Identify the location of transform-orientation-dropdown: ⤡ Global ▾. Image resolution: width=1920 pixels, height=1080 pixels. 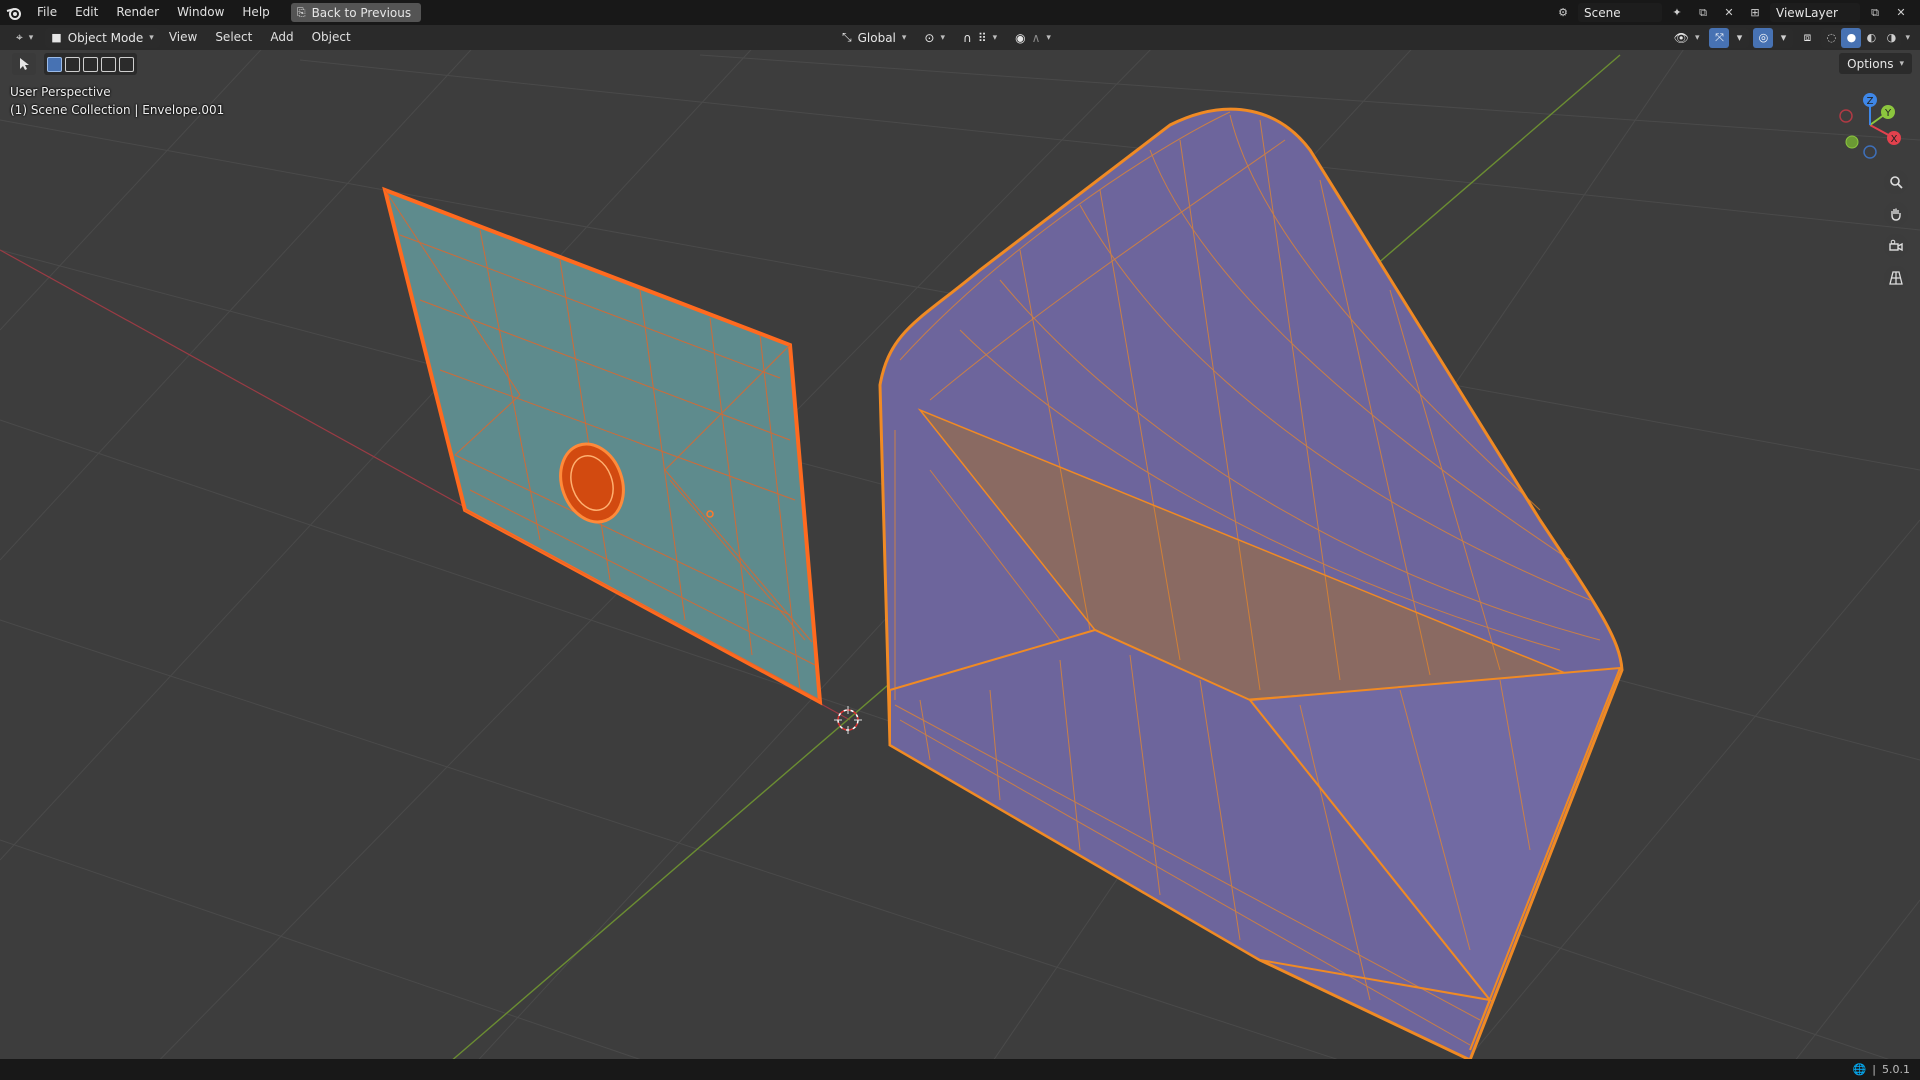
(874, 38).